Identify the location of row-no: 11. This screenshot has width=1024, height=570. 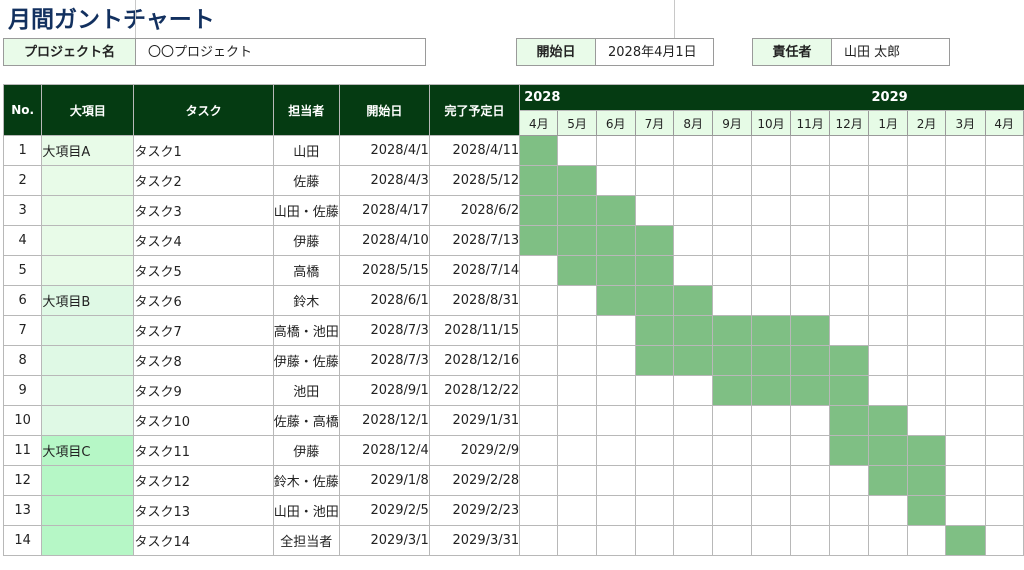
(22, 450).